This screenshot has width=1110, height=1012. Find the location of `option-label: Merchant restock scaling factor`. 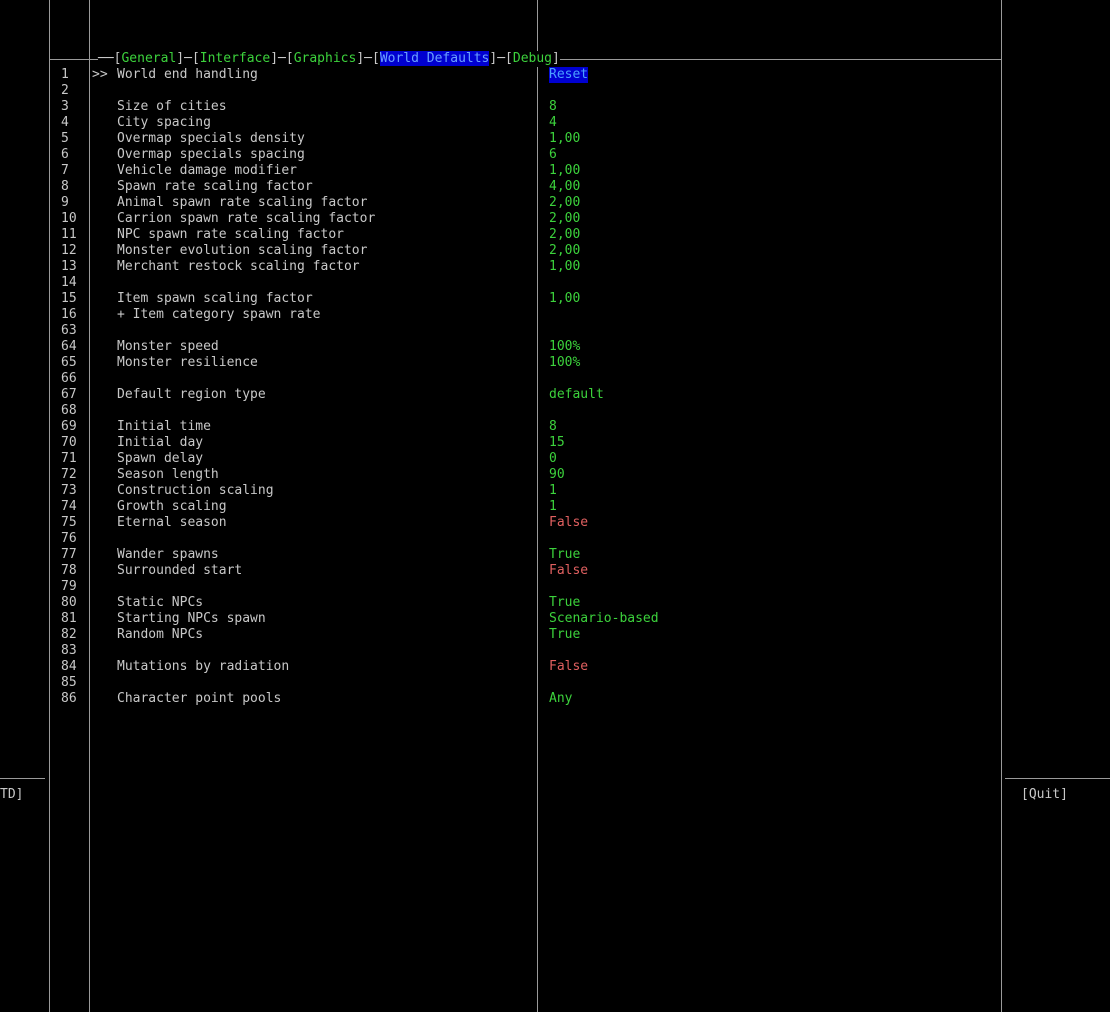

option-label: Merchant restock scaling factor is located at coordinates (238, 266).